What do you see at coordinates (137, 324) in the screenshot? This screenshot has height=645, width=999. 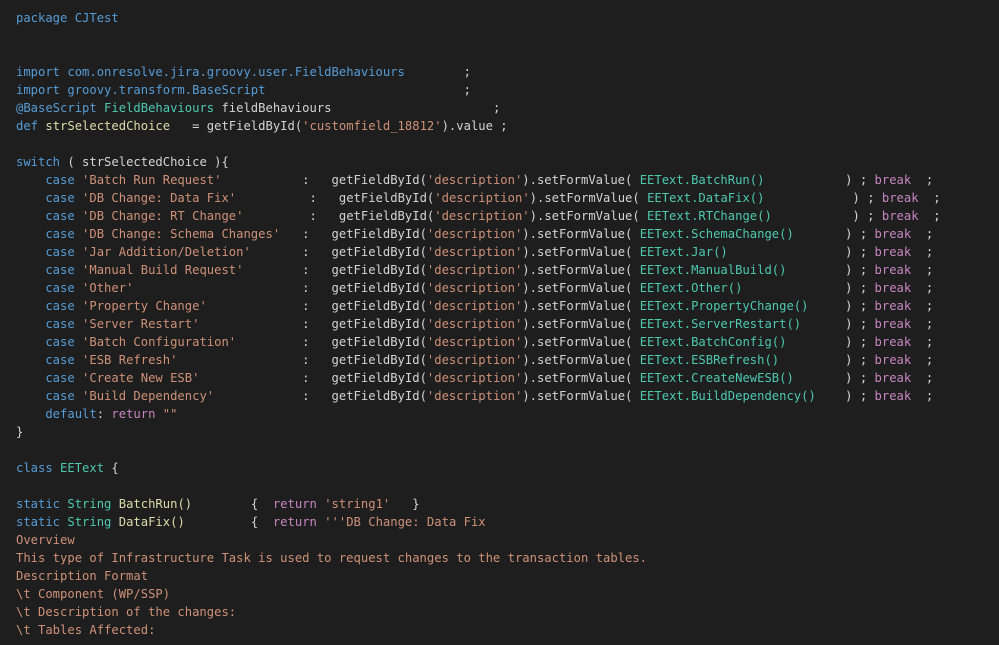 I see `code-token: 'Server Restart'` at bounding box center [137, 324].